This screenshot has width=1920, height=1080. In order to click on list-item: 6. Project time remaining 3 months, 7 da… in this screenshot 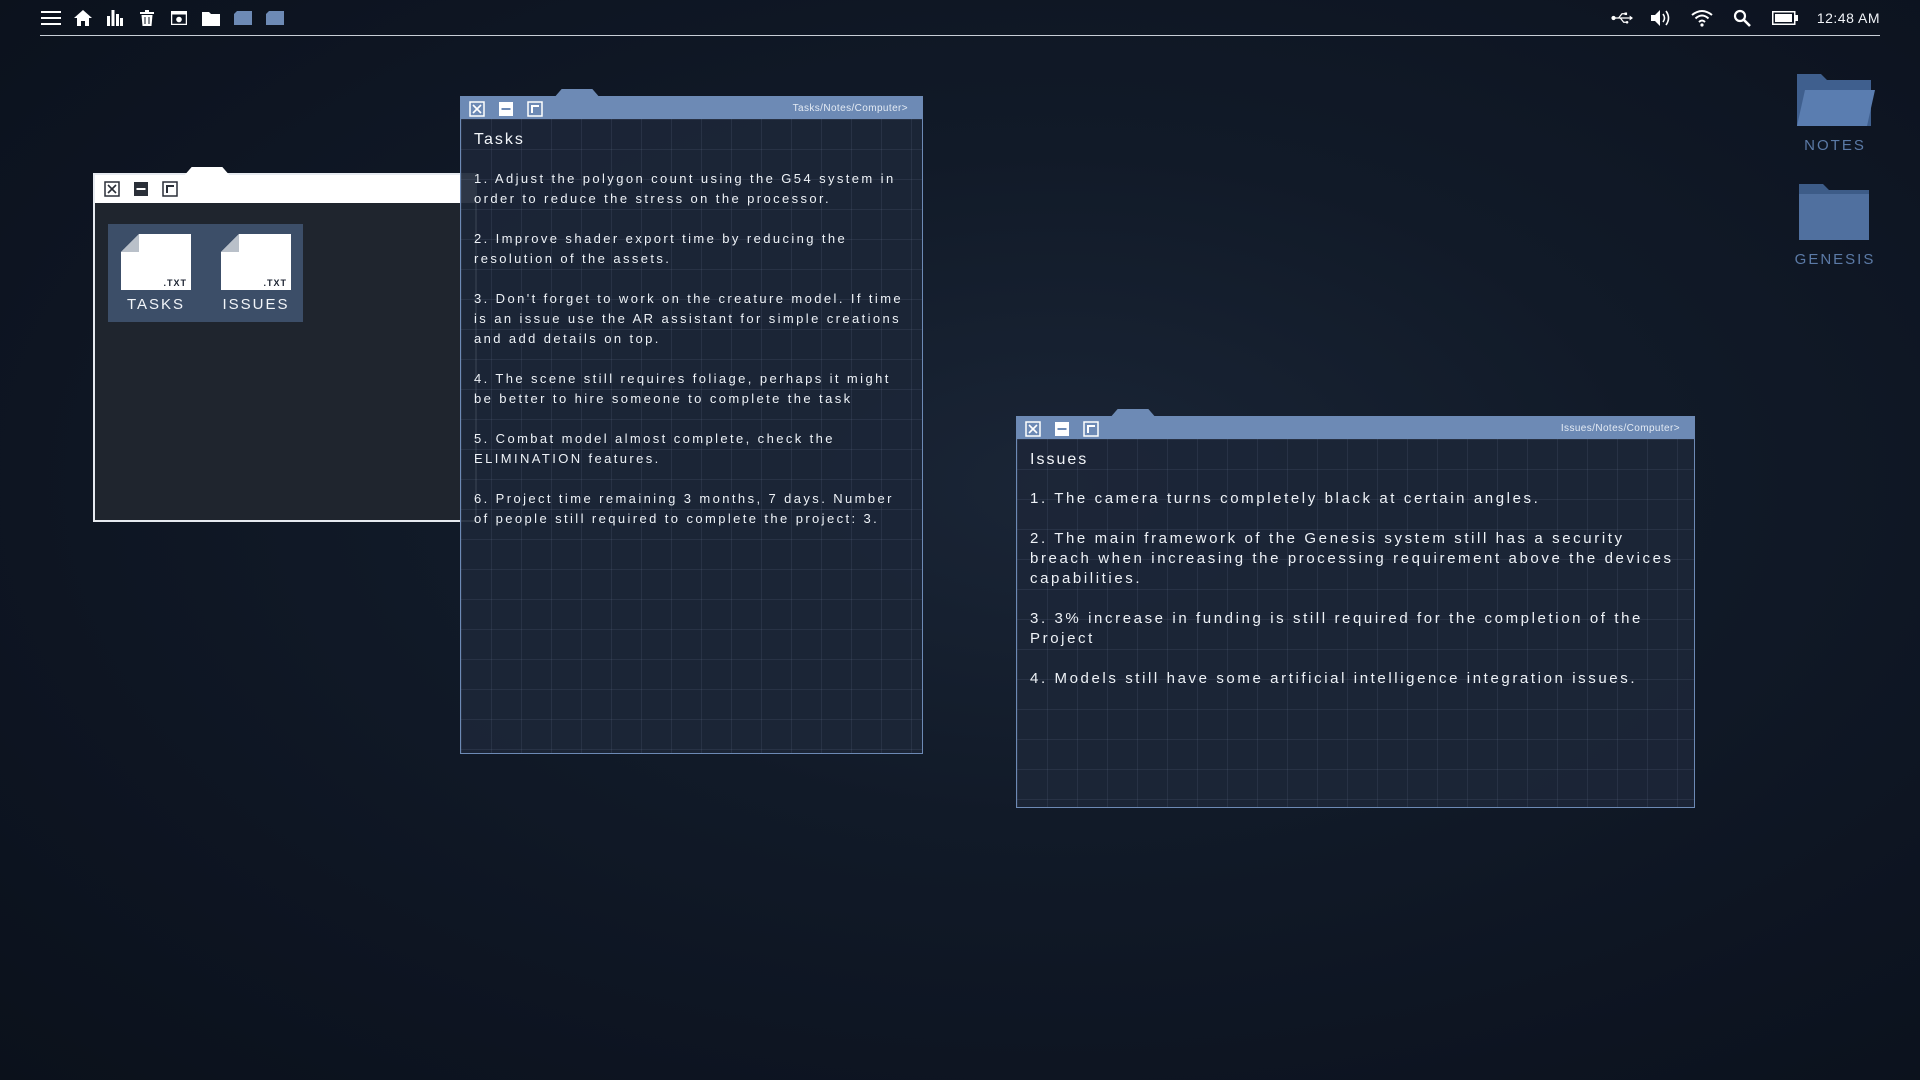, I will do `click(684, 508)`.